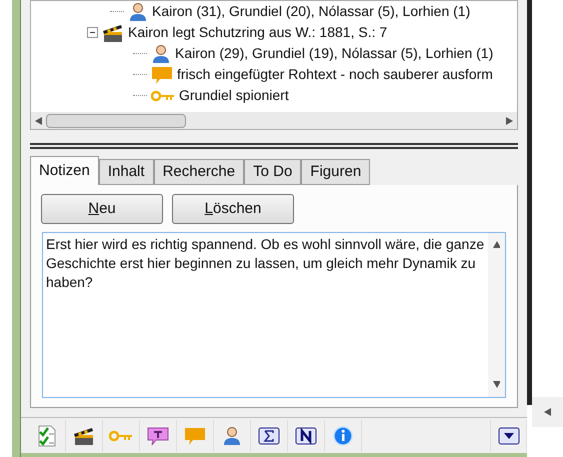 The width and height of the screenshot is (563, 457). I want to click on tree-item-label: Kairon (31), Grundiel (20), Nólassar (5), Lorhien (1), so click(311, 11).